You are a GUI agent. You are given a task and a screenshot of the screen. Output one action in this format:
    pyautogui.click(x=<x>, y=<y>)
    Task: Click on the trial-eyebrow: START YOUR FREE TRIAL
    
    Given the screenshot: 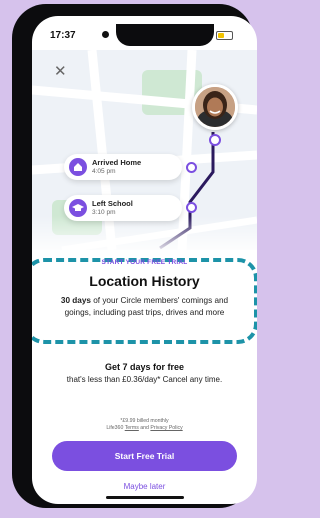 What is the action you would take?
    pyautogui.click(x=144, y=262)
    